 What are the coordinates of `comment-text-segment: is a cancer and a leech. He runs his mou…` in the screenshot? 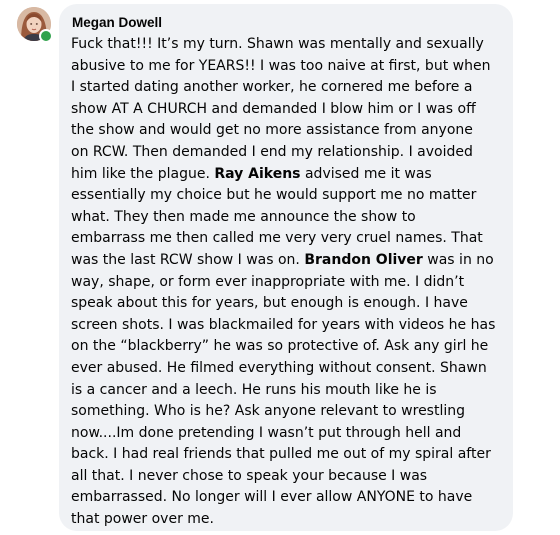 It's located at (254, 389).